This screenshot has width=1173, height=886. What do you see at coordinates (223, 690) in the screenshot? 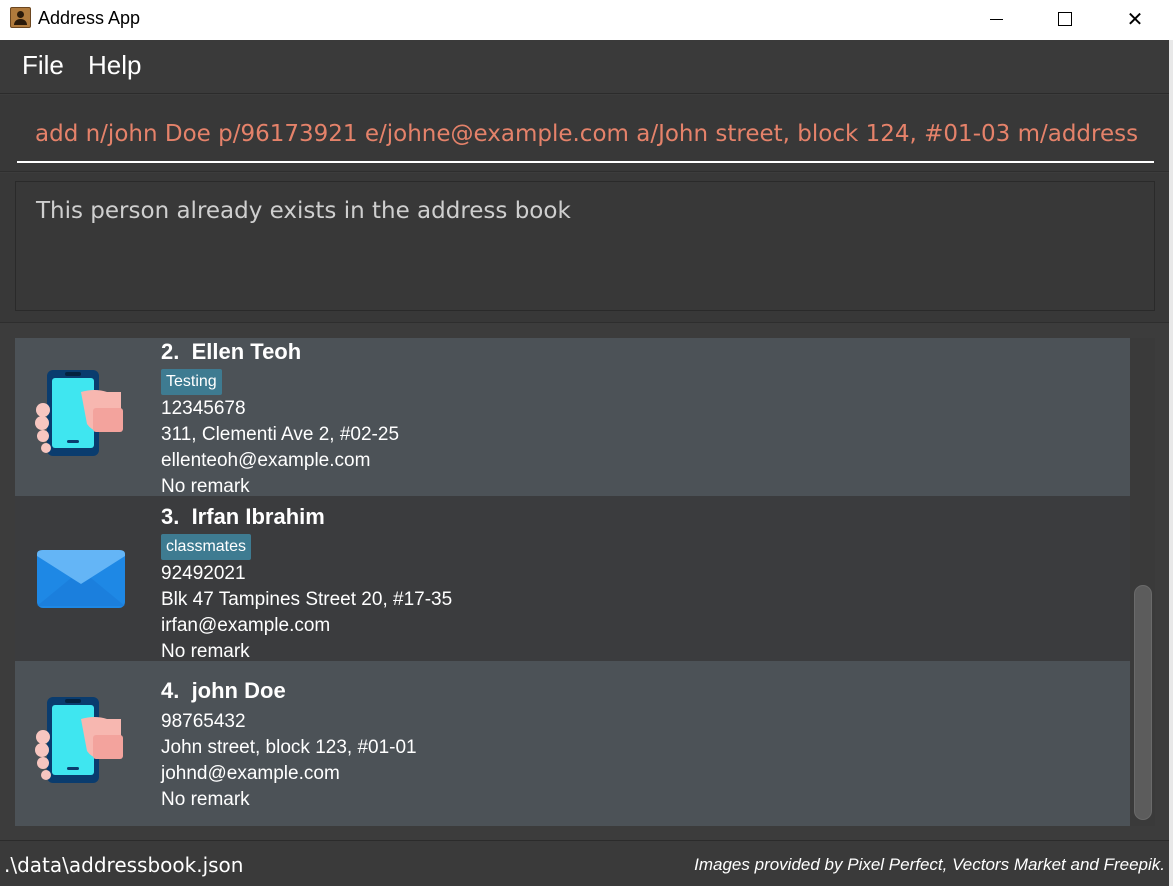
I see `person-name: 4. john Doe` at bounding box center [223, 690].